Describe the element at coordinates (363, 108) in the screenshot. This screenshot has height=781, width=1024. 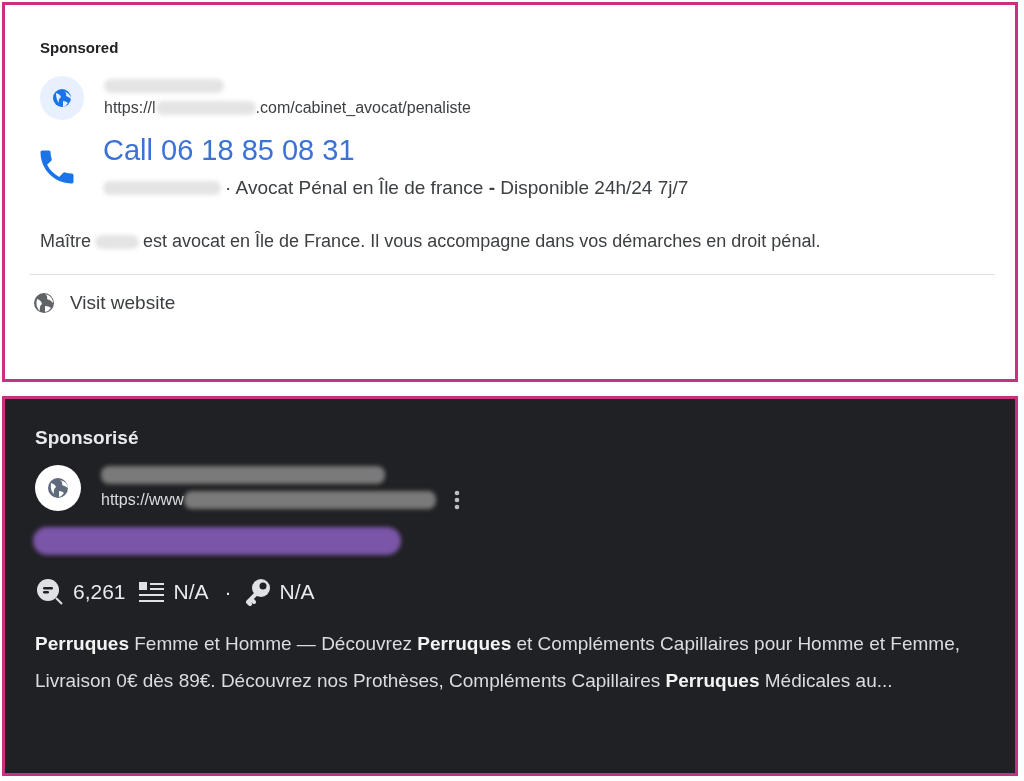
I see `url-text: .com/cabinet_avocat/penaliste` at that location.